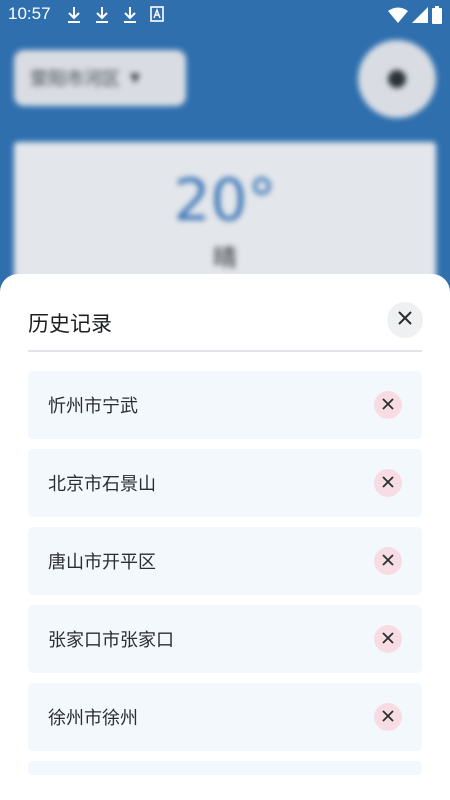 Image resolution: width=450 pixels, height=800 pixels. What do you see at coordinates (398, 17) in the screenshot?
I see `wifi-icon` at bounding box center [398, 17].